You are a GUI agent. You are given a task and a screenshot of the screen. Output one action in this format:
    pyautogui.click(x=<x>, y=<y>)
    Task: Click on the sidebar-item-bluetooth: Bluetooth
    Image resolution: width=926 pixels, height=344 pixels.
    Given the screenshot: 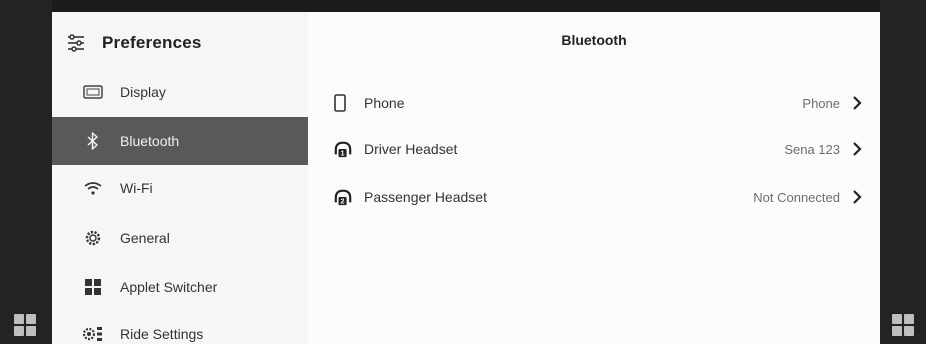 What is the action you would take?
    pyautogui.click(x=180, y=141)
    